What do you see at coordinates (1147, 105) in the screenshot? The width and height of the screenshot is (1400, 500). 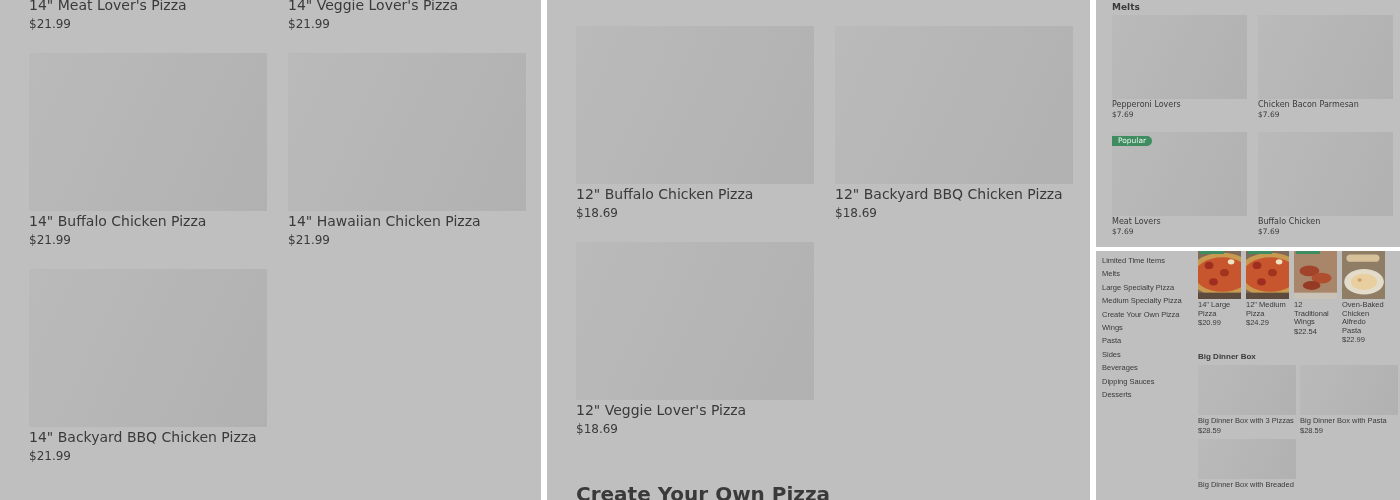 I see `item-title: Pepperoni Lovers` at bounding box center [1147, 105].